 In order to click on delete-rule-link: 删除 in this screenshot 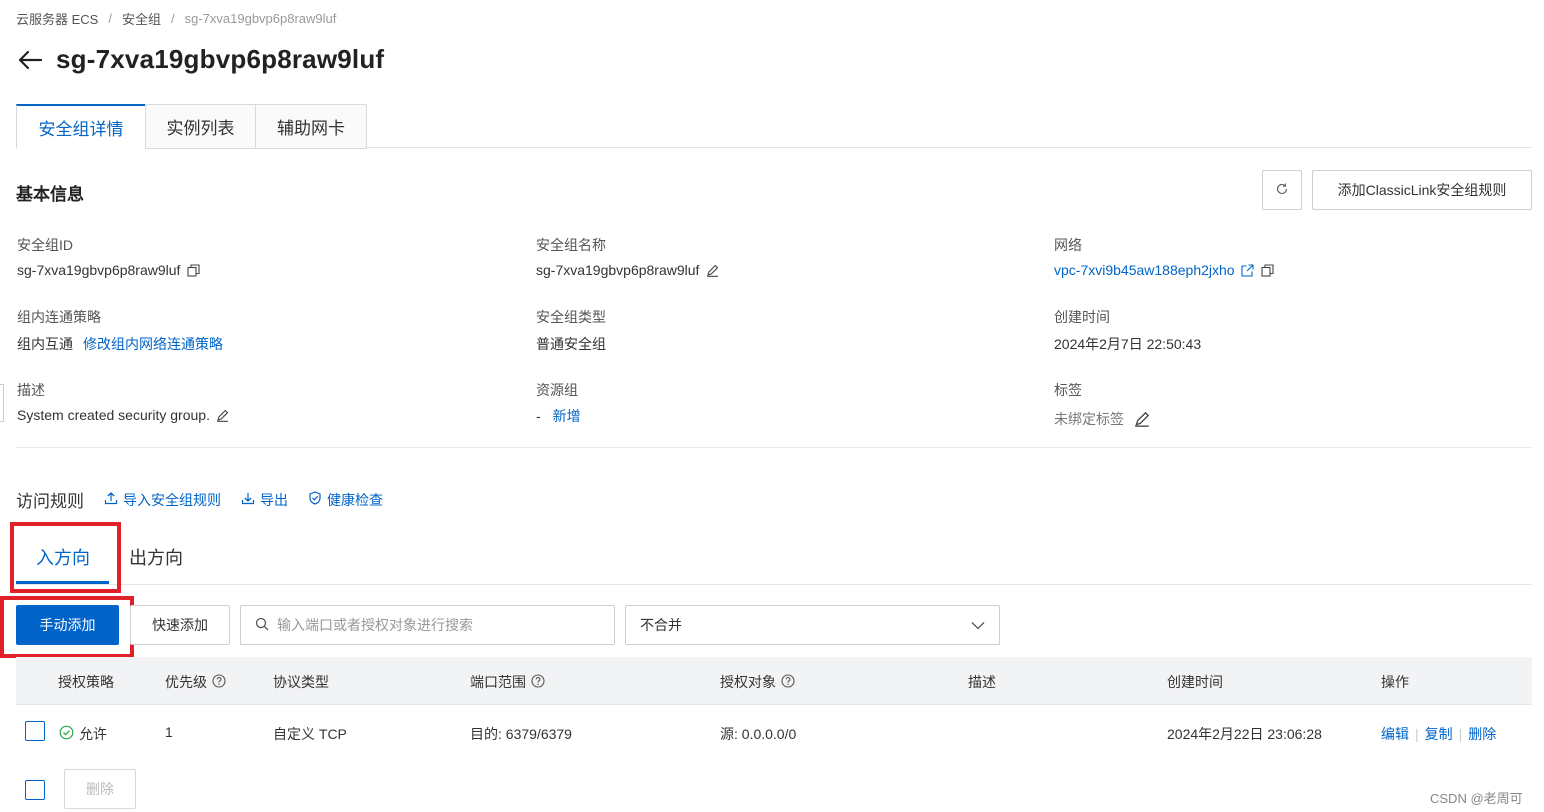, I will do `click(1482, 734)`.